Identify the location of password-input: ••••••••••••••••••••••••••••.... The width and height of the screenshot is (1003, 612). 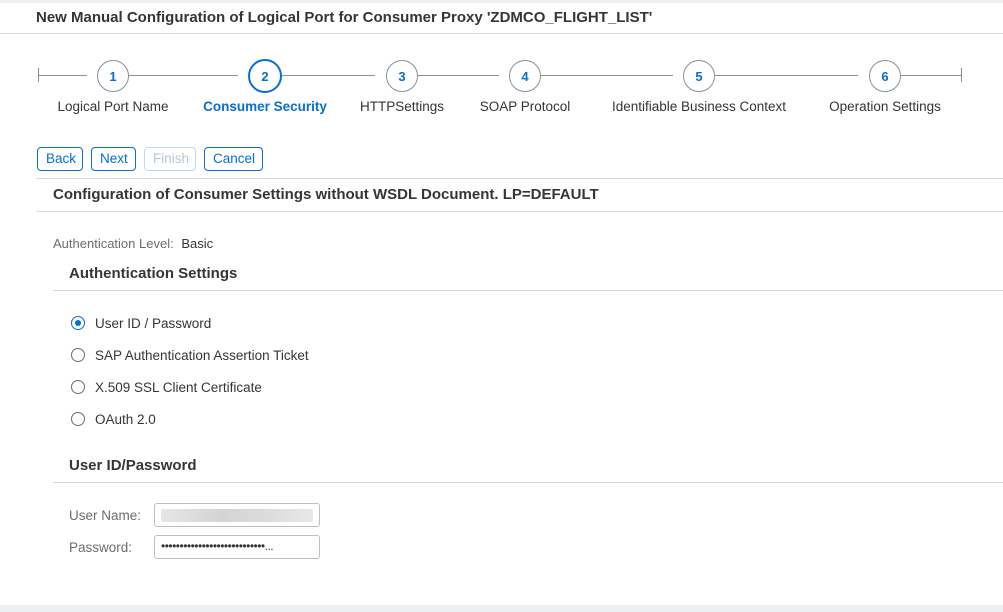
(237, 547).